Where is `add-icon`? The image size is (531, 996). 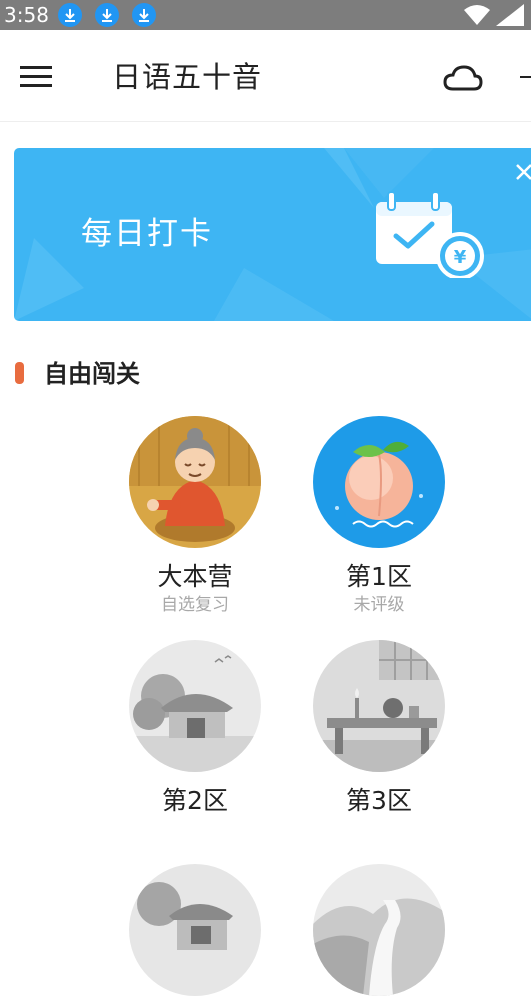 add-icon is located at coordinates (525, 77).